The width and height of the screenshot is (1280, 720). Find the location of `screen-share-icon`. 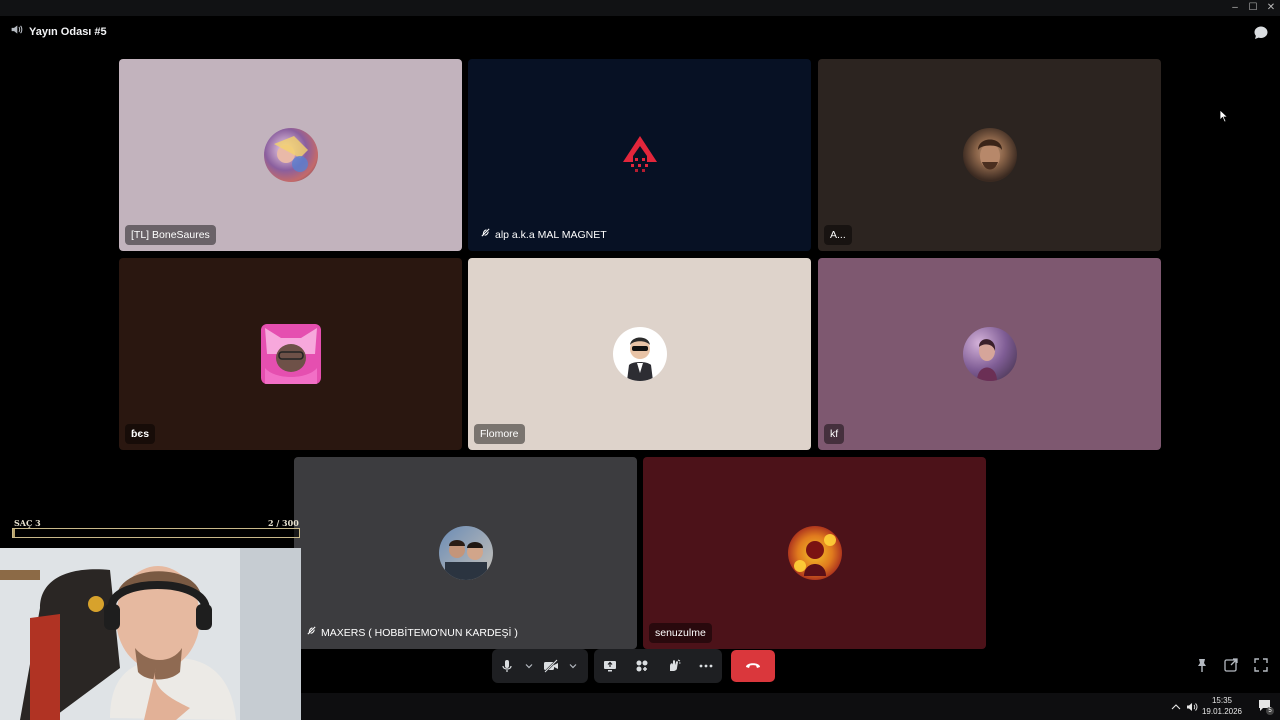

screen-share-icon is located at coordinates (610, 666).